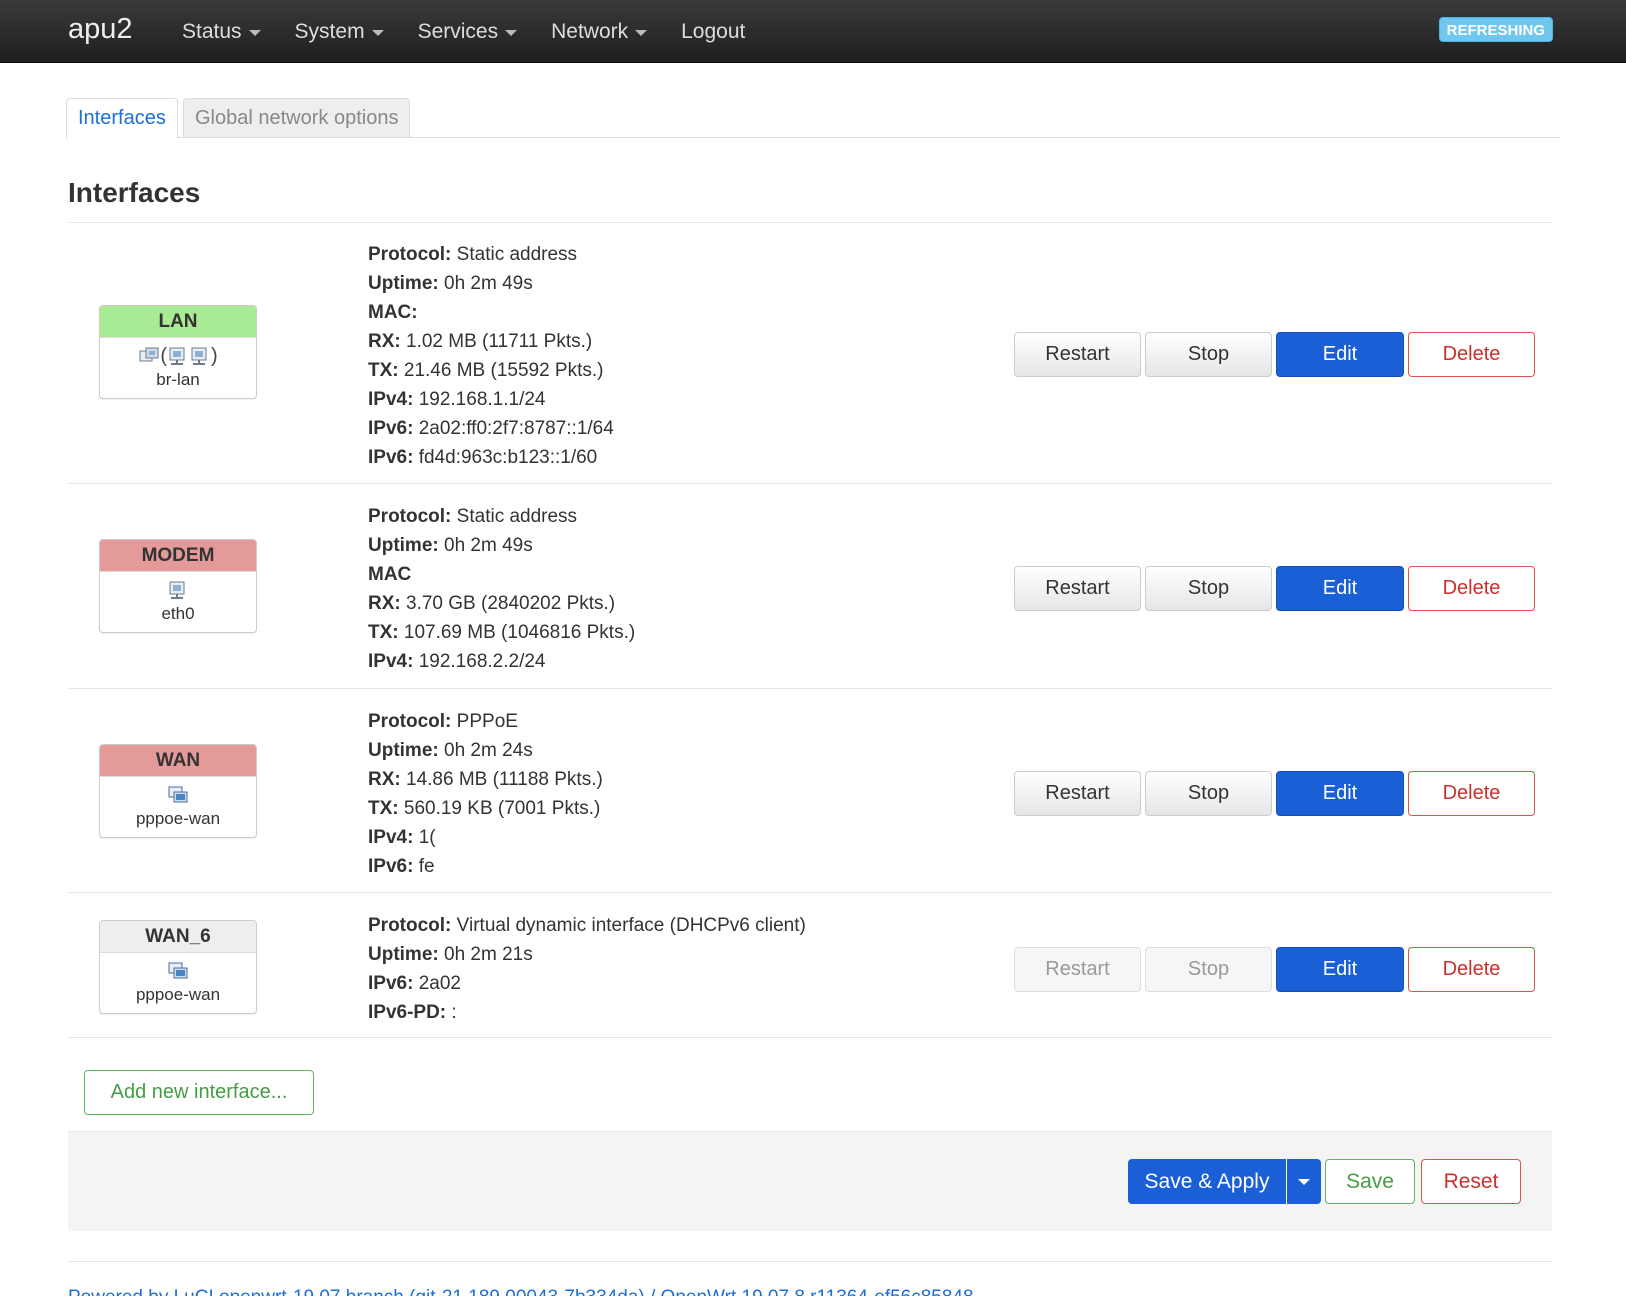 Image resolution: width=1626 pixels, height=1296 pixels. I want to click on detail-value: 14.86 MB (11188 Pkts.), so click(501, 779).